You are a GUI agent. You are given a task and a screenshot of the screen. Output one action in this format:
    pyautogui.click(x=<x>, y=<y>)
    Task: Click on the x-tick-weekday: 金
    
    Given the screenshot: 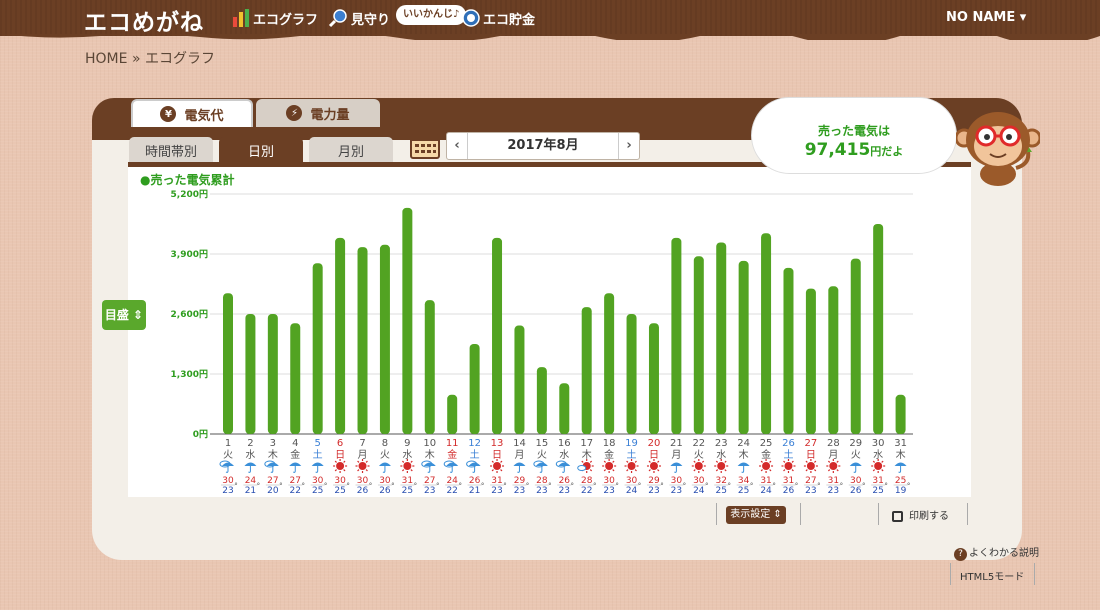 What is the action you would take?
    pyautogui.click(x=452, y=454)
    